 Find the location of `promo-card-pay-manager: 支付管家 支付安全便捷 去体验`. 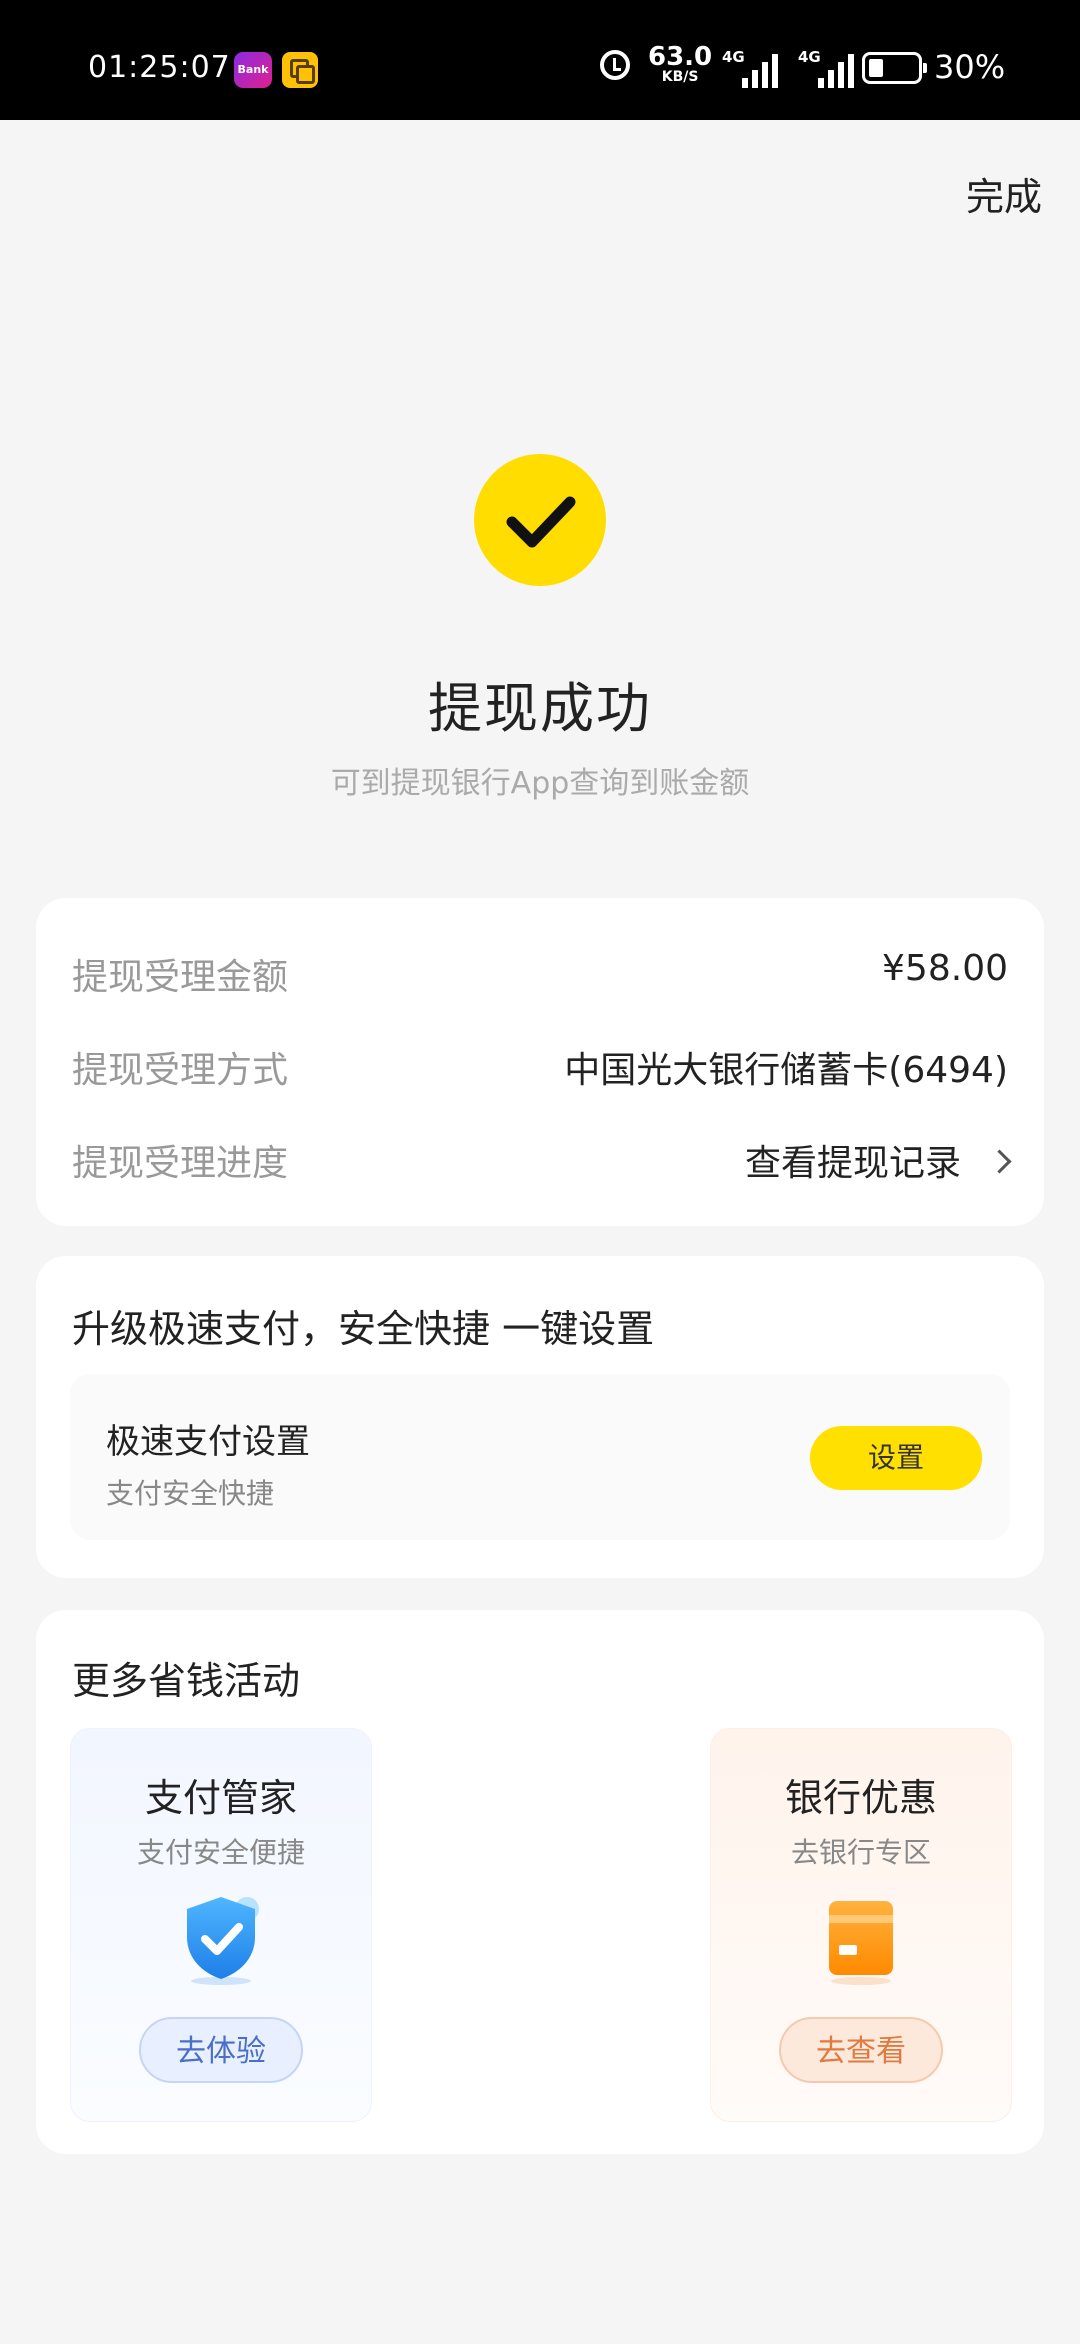

promo-card-pay-manager: 支付管家 支付安全便捷 去体验 is located at coordinates (221, 1925).